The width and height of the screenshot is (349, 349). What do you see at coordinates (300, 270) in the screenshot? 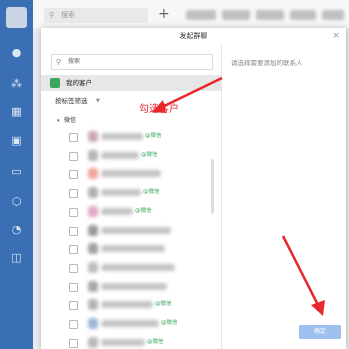
I see `arrow-to-button` at bounding box center [300, 270].